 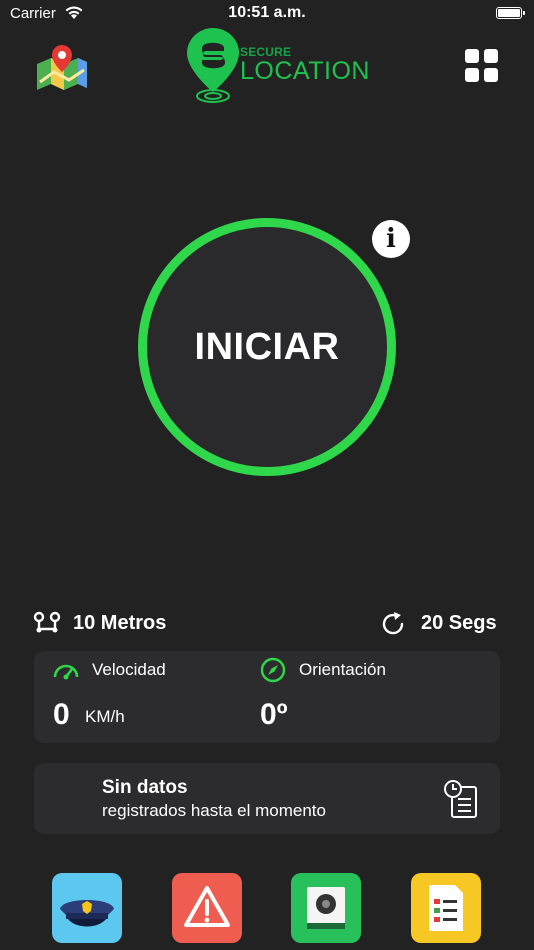 What do you see at coordinates (119, 623) in the screenshot?
I see `distance-setting: 10 Metros` at bounding box center [119, 623].